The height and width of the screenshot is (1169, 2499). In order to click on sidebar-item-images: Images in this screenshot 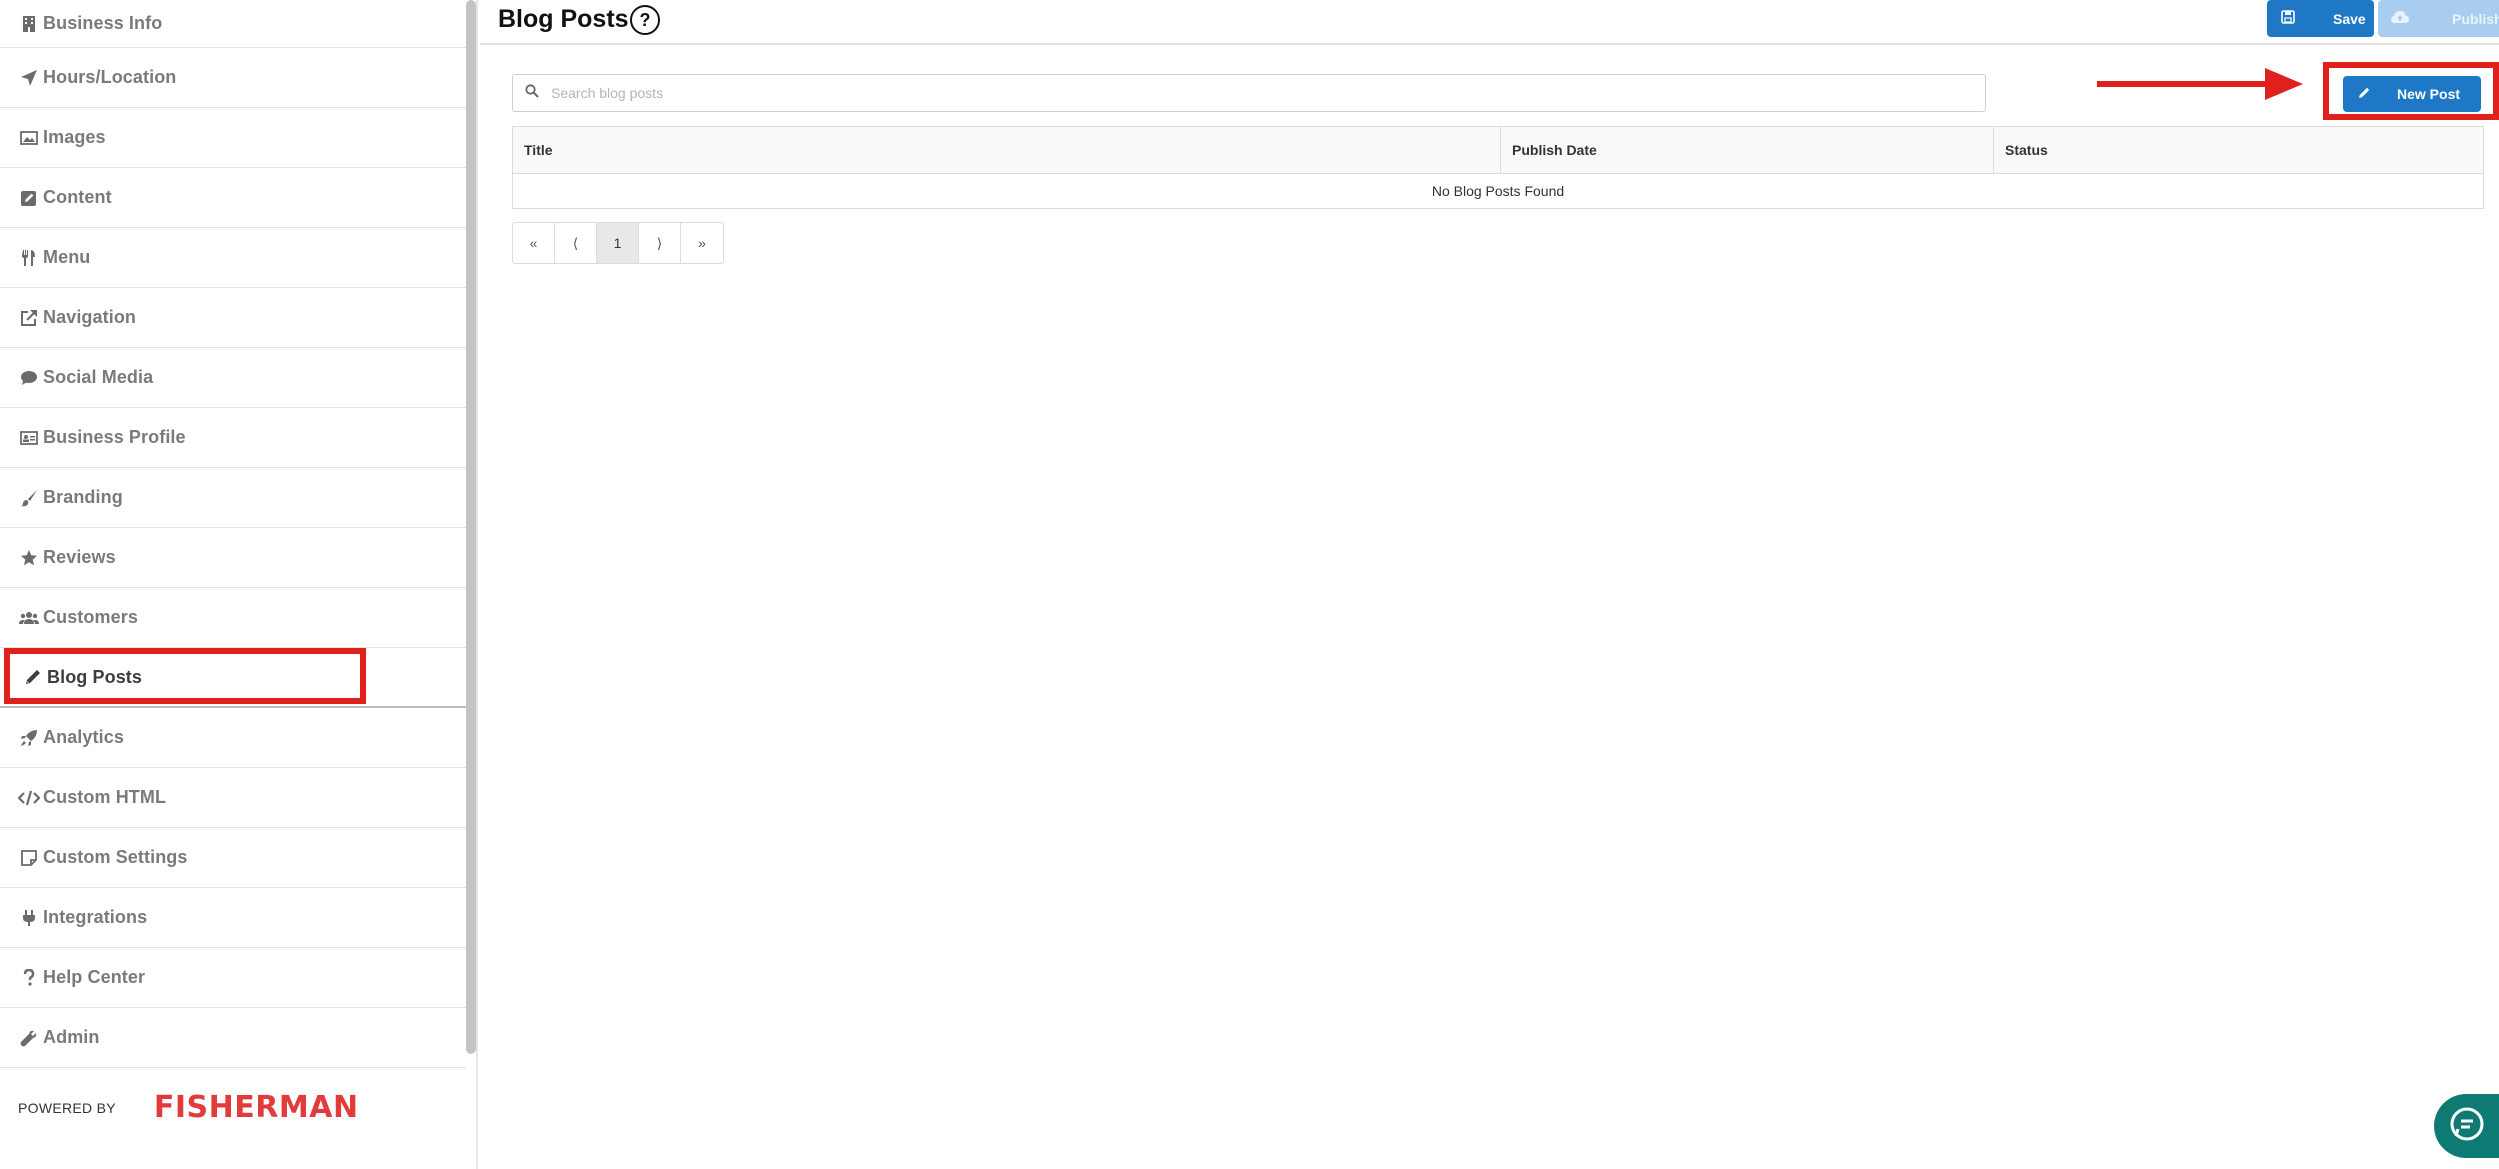, I will do `click(233, 138)`.